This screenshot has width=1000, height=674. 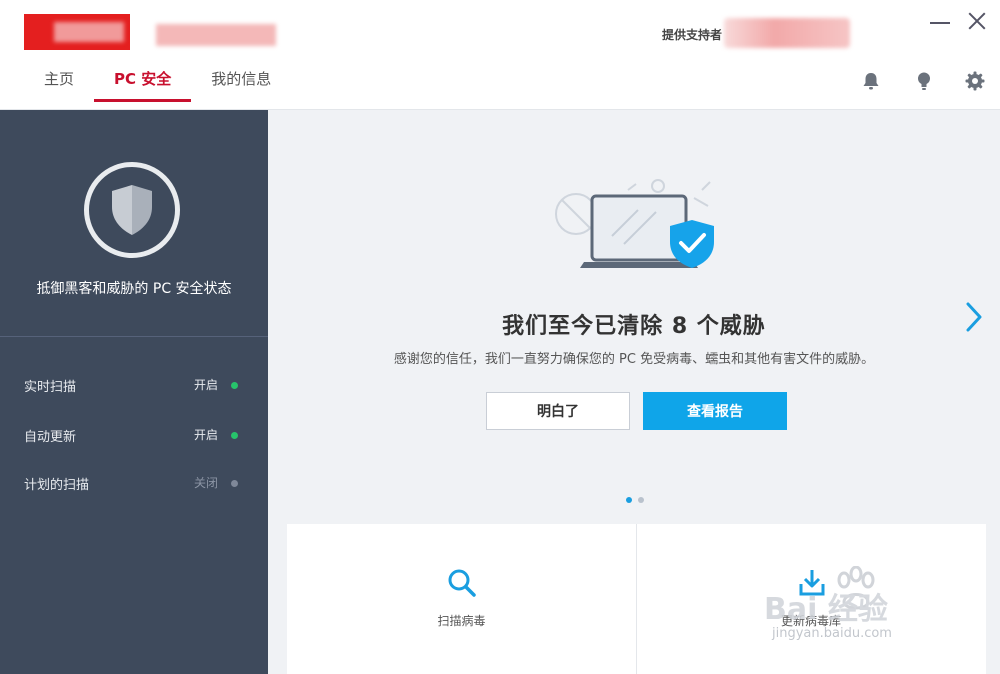 I want to click on tab-my-info: 我的信息, so click(x=241, y=84).